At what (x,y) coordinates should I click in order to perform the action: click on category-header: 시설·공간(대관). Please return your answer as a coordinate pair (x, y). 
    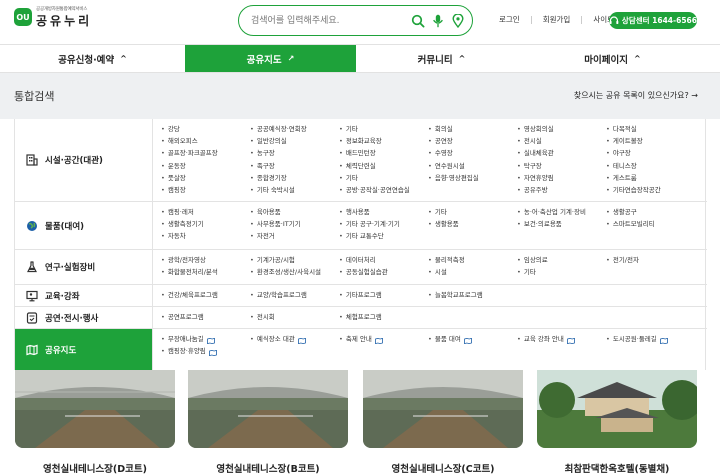
    Looking at the image, I should click on (84, 160).